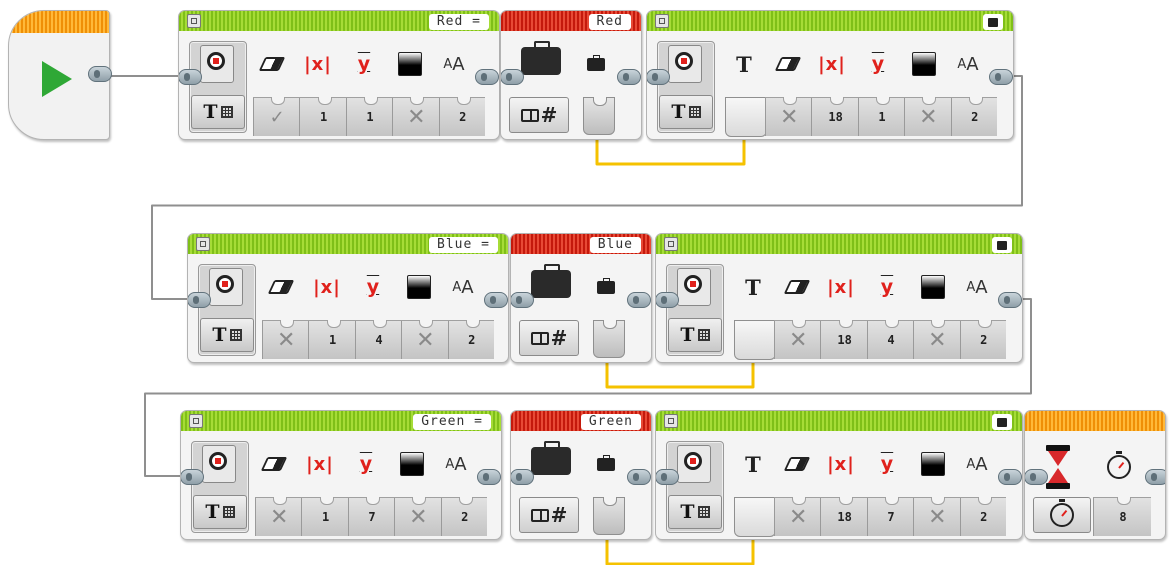  Describe the element at coordinates (933, 287) in the screenshot. I see `color-icon` at that location.